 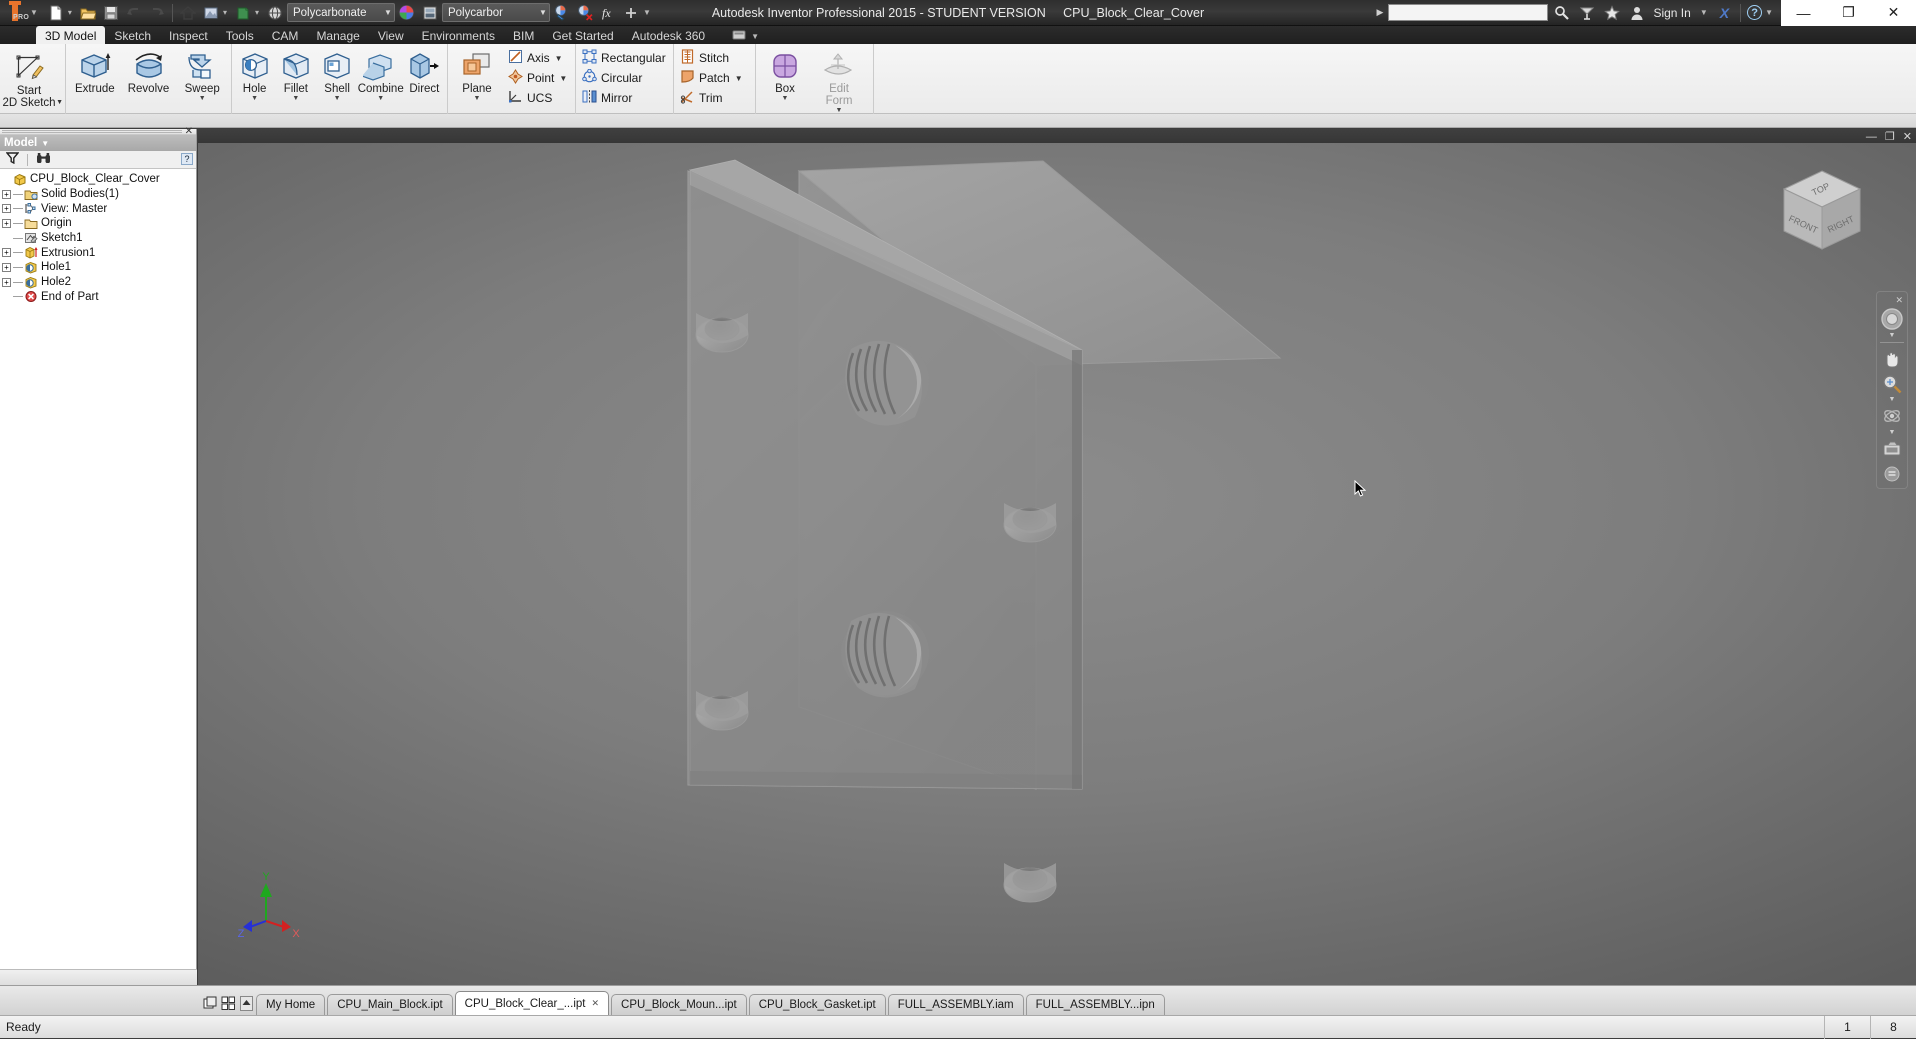 What do you see at coordinates (202, 98) in the screenshot?
I see `sweep-chevron-icon: ▼` at bounding box center [202, 98].